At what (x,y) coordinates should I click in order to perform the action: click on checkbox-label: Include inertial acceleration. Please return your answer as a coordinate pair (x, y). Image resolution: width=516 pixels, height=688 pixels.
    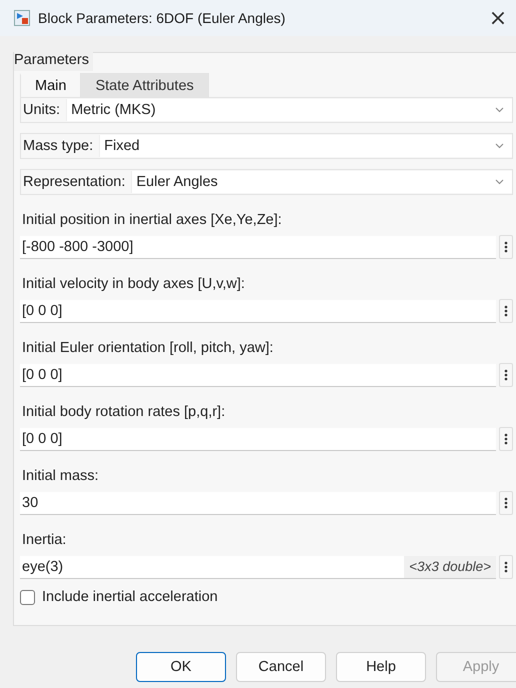
    Looking at the image, I should click on (130, 597).